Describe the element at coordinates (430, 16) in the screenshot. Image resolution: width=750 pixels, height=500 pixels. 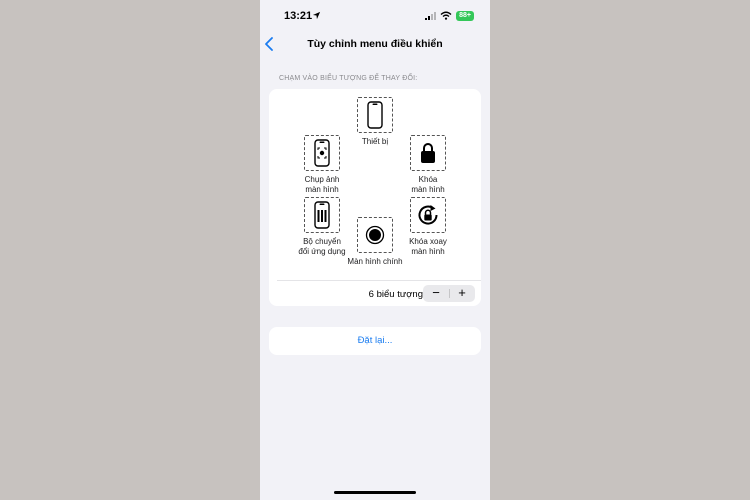
I see `cellular-signal-icon` at that location.